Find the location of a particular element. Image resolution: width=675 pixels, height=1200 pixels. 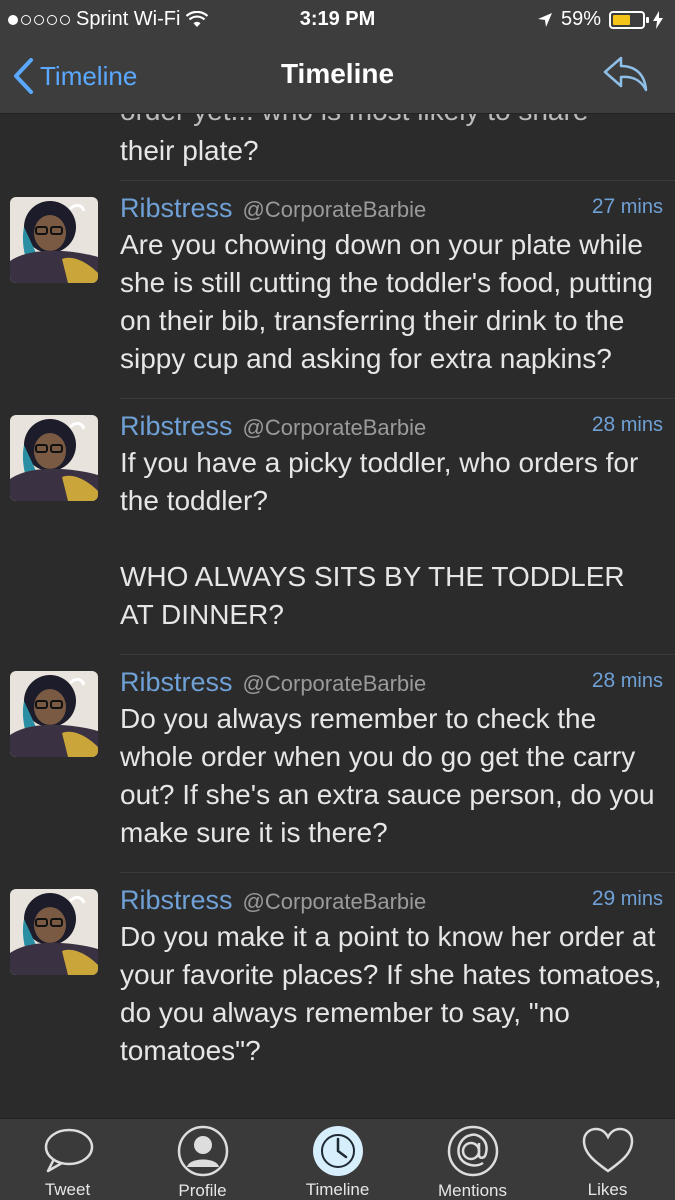

clock-icon is located at coordinates (338, 1150).